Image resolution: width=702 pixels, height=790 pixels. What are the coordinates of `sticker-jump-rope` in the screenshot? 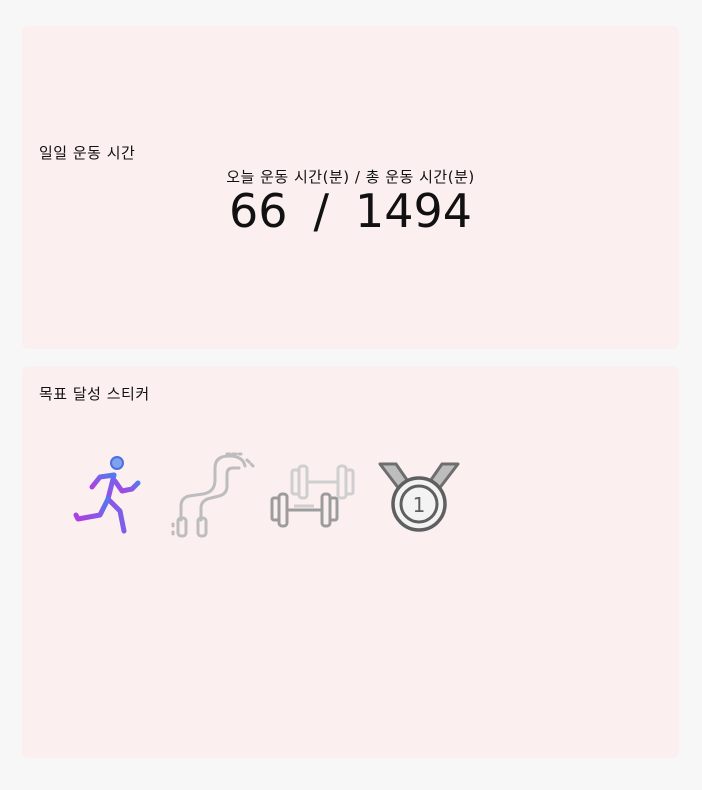 It's located at (212, 496).